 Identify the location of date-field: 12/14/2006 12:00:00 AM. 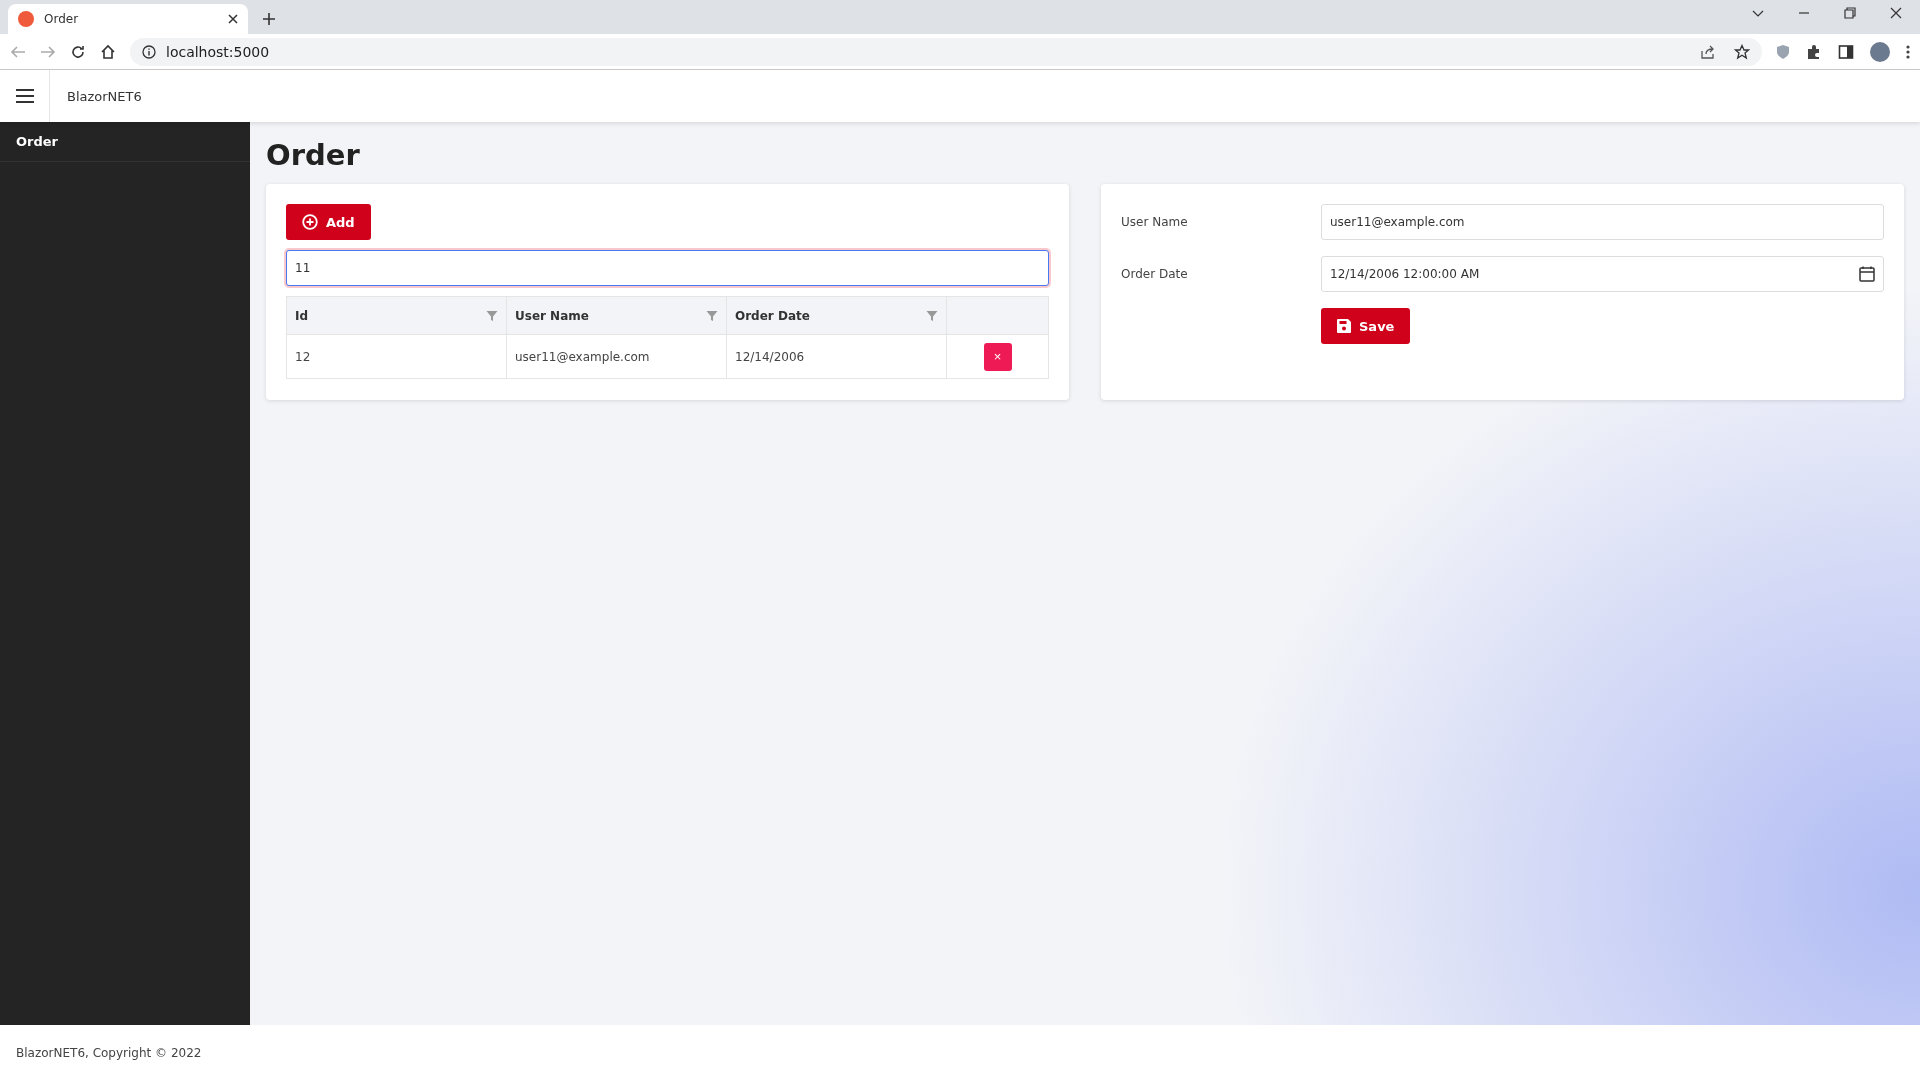
(1602, 274).